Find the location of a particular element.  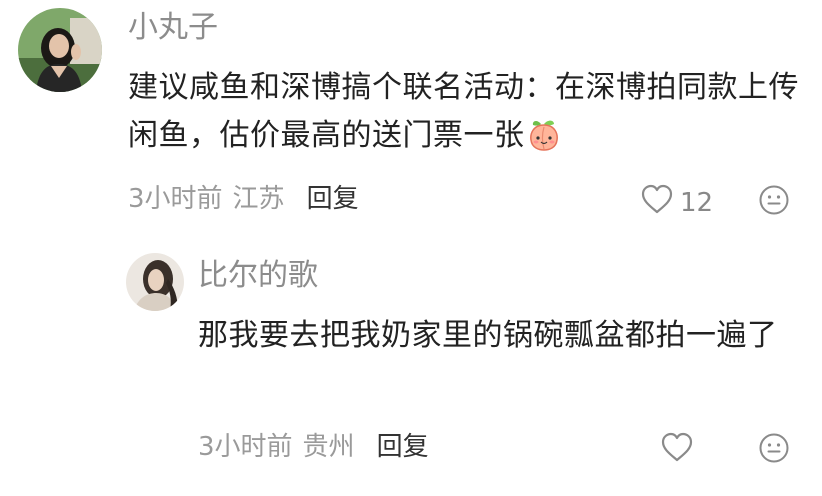

comment-text: 那我要去把我奶家里的锅碗瓢盆都拍一遍了 is located at coordinates (488, 335).